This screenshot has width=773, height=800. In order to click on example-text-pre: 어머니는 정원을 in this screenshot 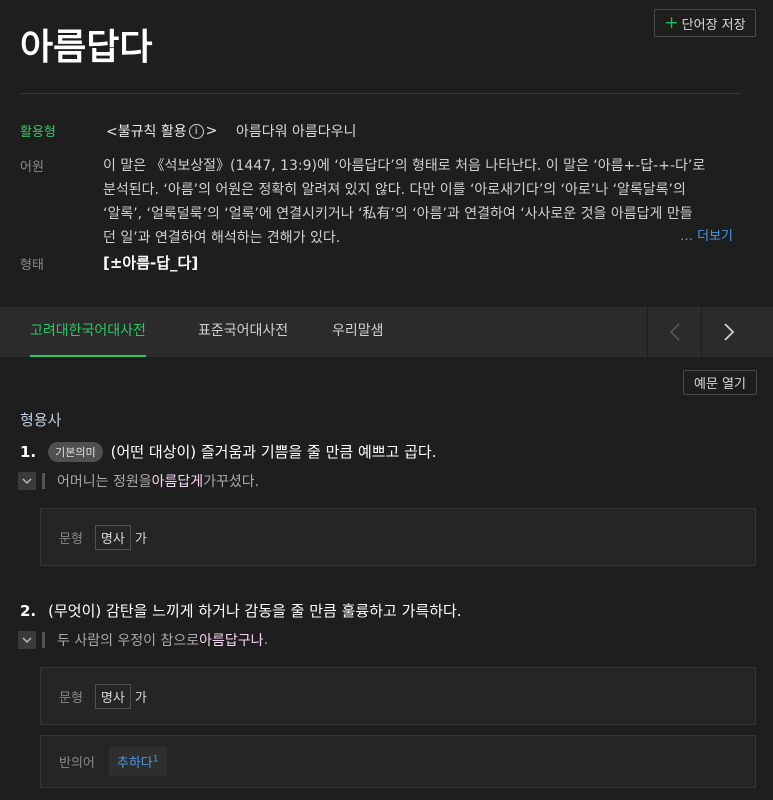, I will do `click(104, 482)`.